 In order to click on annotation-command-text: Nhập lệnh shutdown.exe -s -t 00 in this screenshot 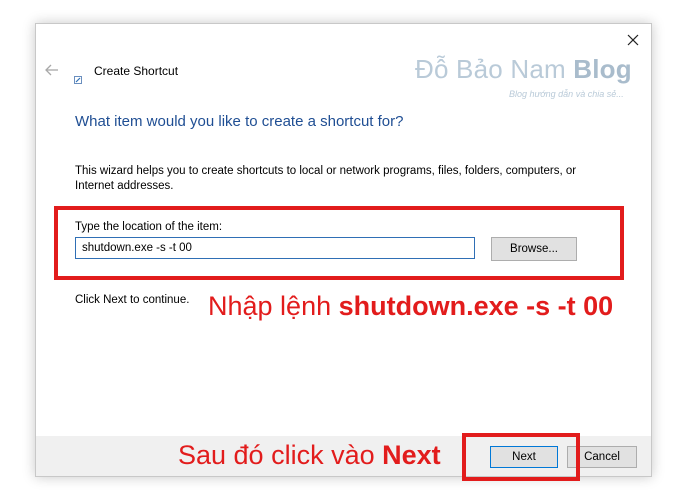, I will do `click(410, 306)`.